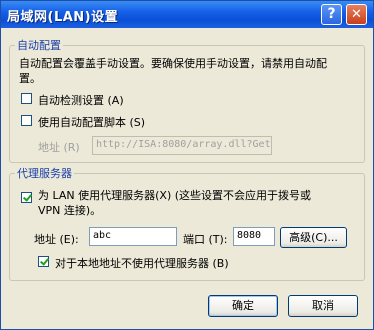 Image resolution: width=374 pixels, height=330 pixels. I want to click on help-icon: ?, so click(331, 14).